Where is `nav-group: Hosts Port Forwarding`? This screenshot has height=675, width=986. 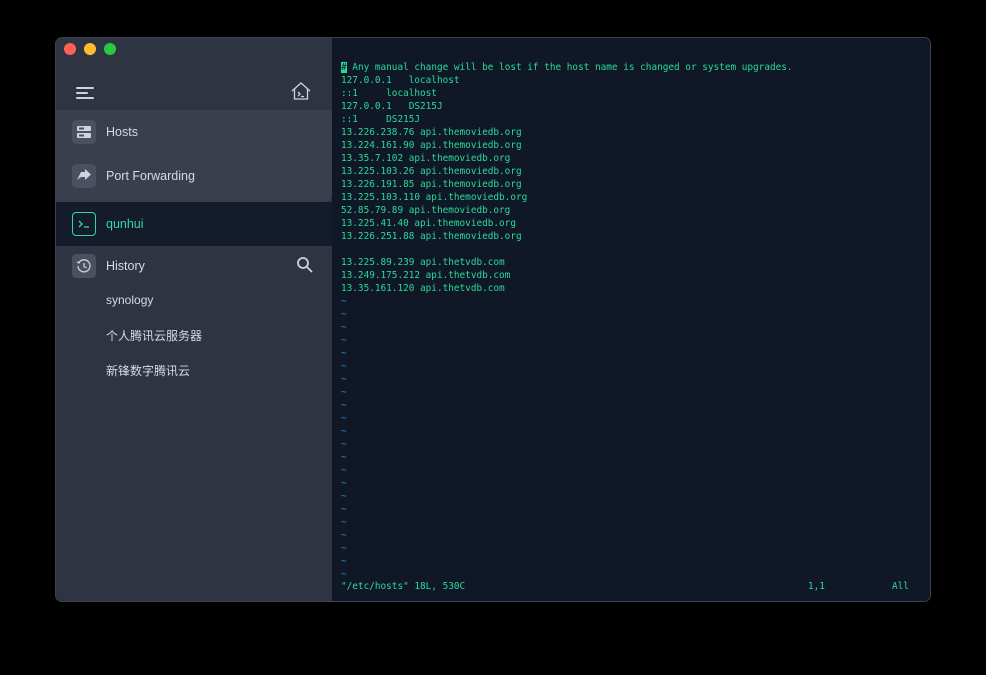
nav-group: Hosts Port Forwarding is located at coordinates (194, 156).